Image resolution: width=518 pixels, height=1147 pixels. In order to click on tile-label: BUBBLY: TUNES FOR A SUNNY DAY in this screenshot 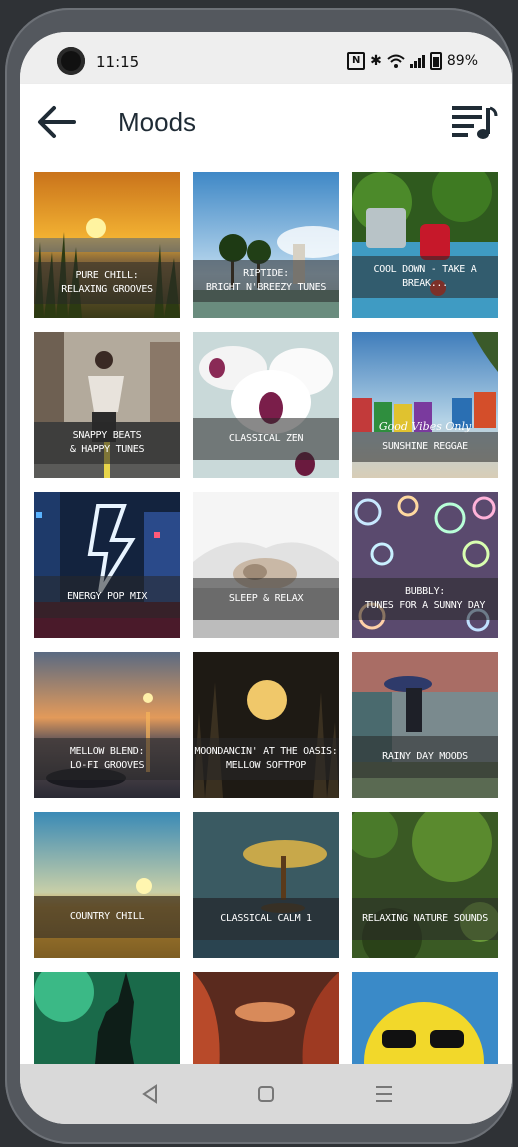, I will do `click(425, 598)`.